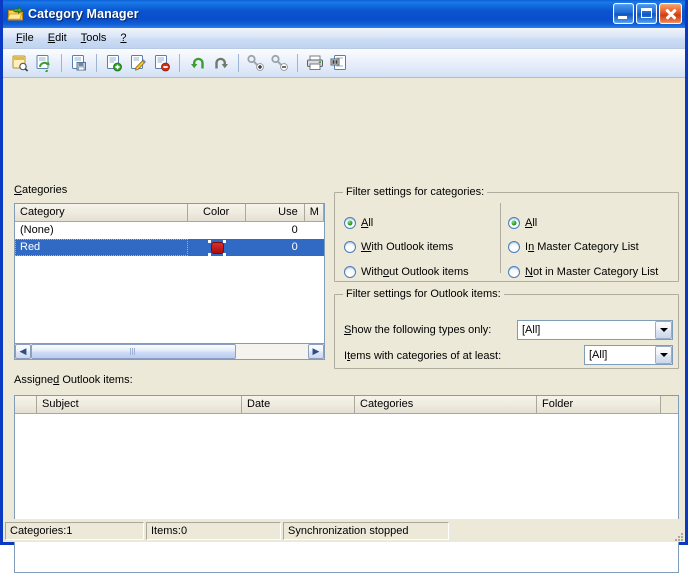 The image size is (688, 573). Describe the element at coordinates (162, 63) in the screenshot. I see `delete-category-icon` at that location.